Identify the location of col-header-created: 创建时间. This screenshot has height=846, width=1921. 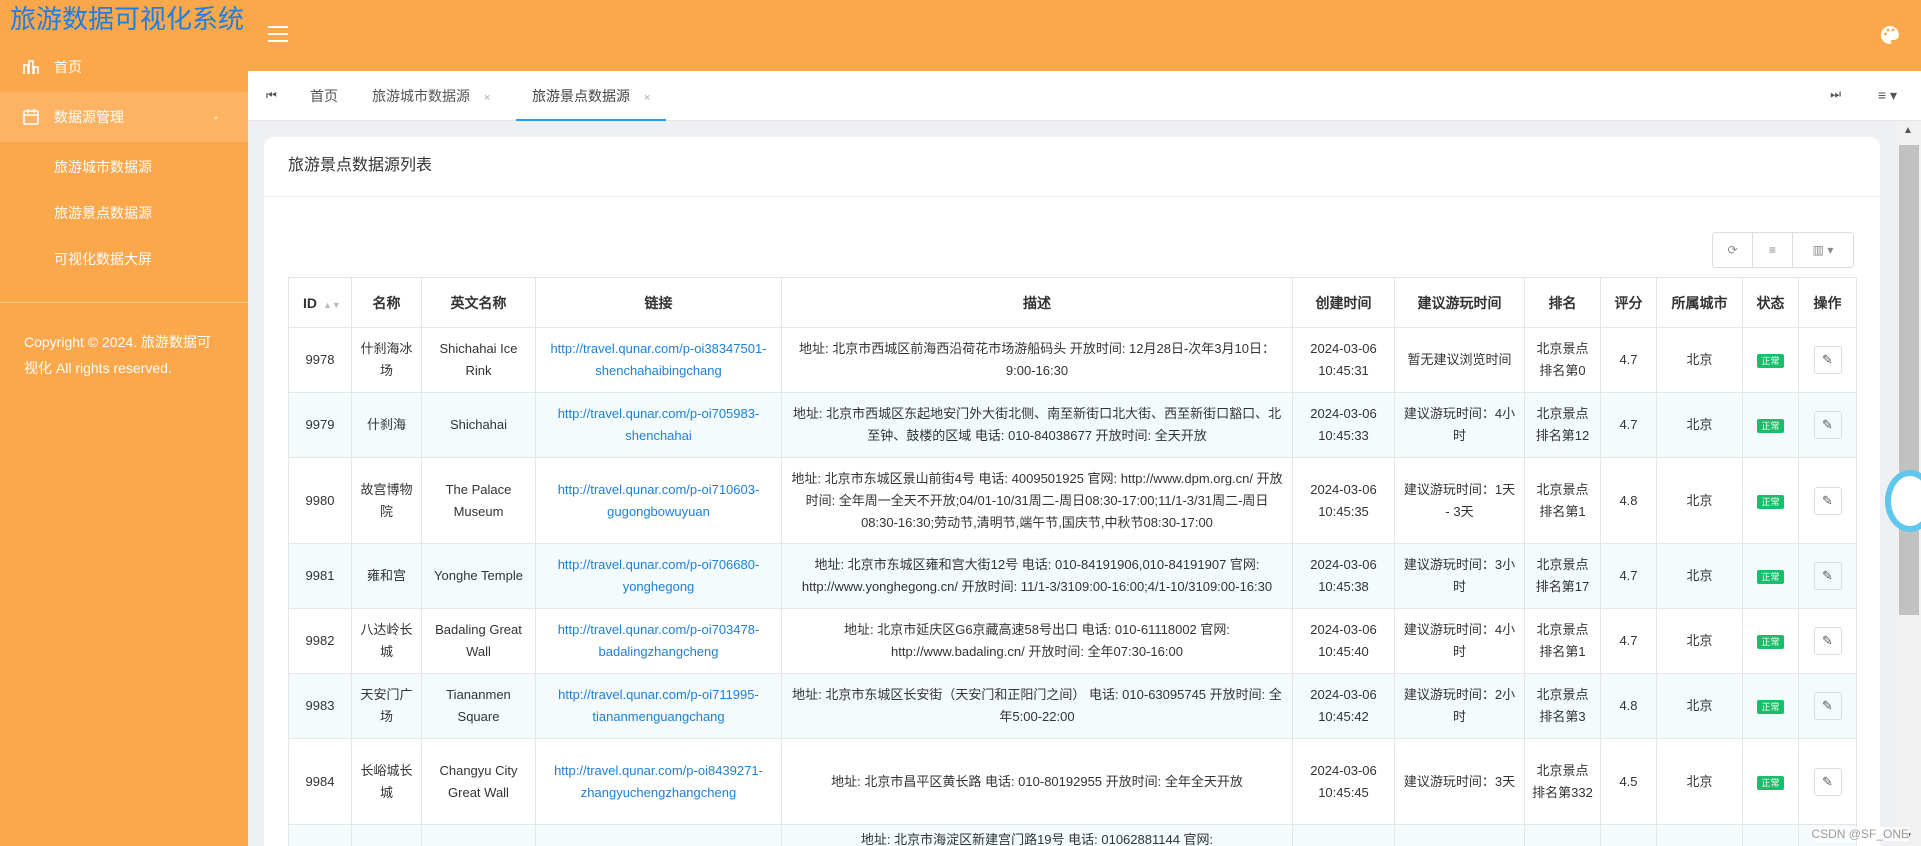
(1343, 302).